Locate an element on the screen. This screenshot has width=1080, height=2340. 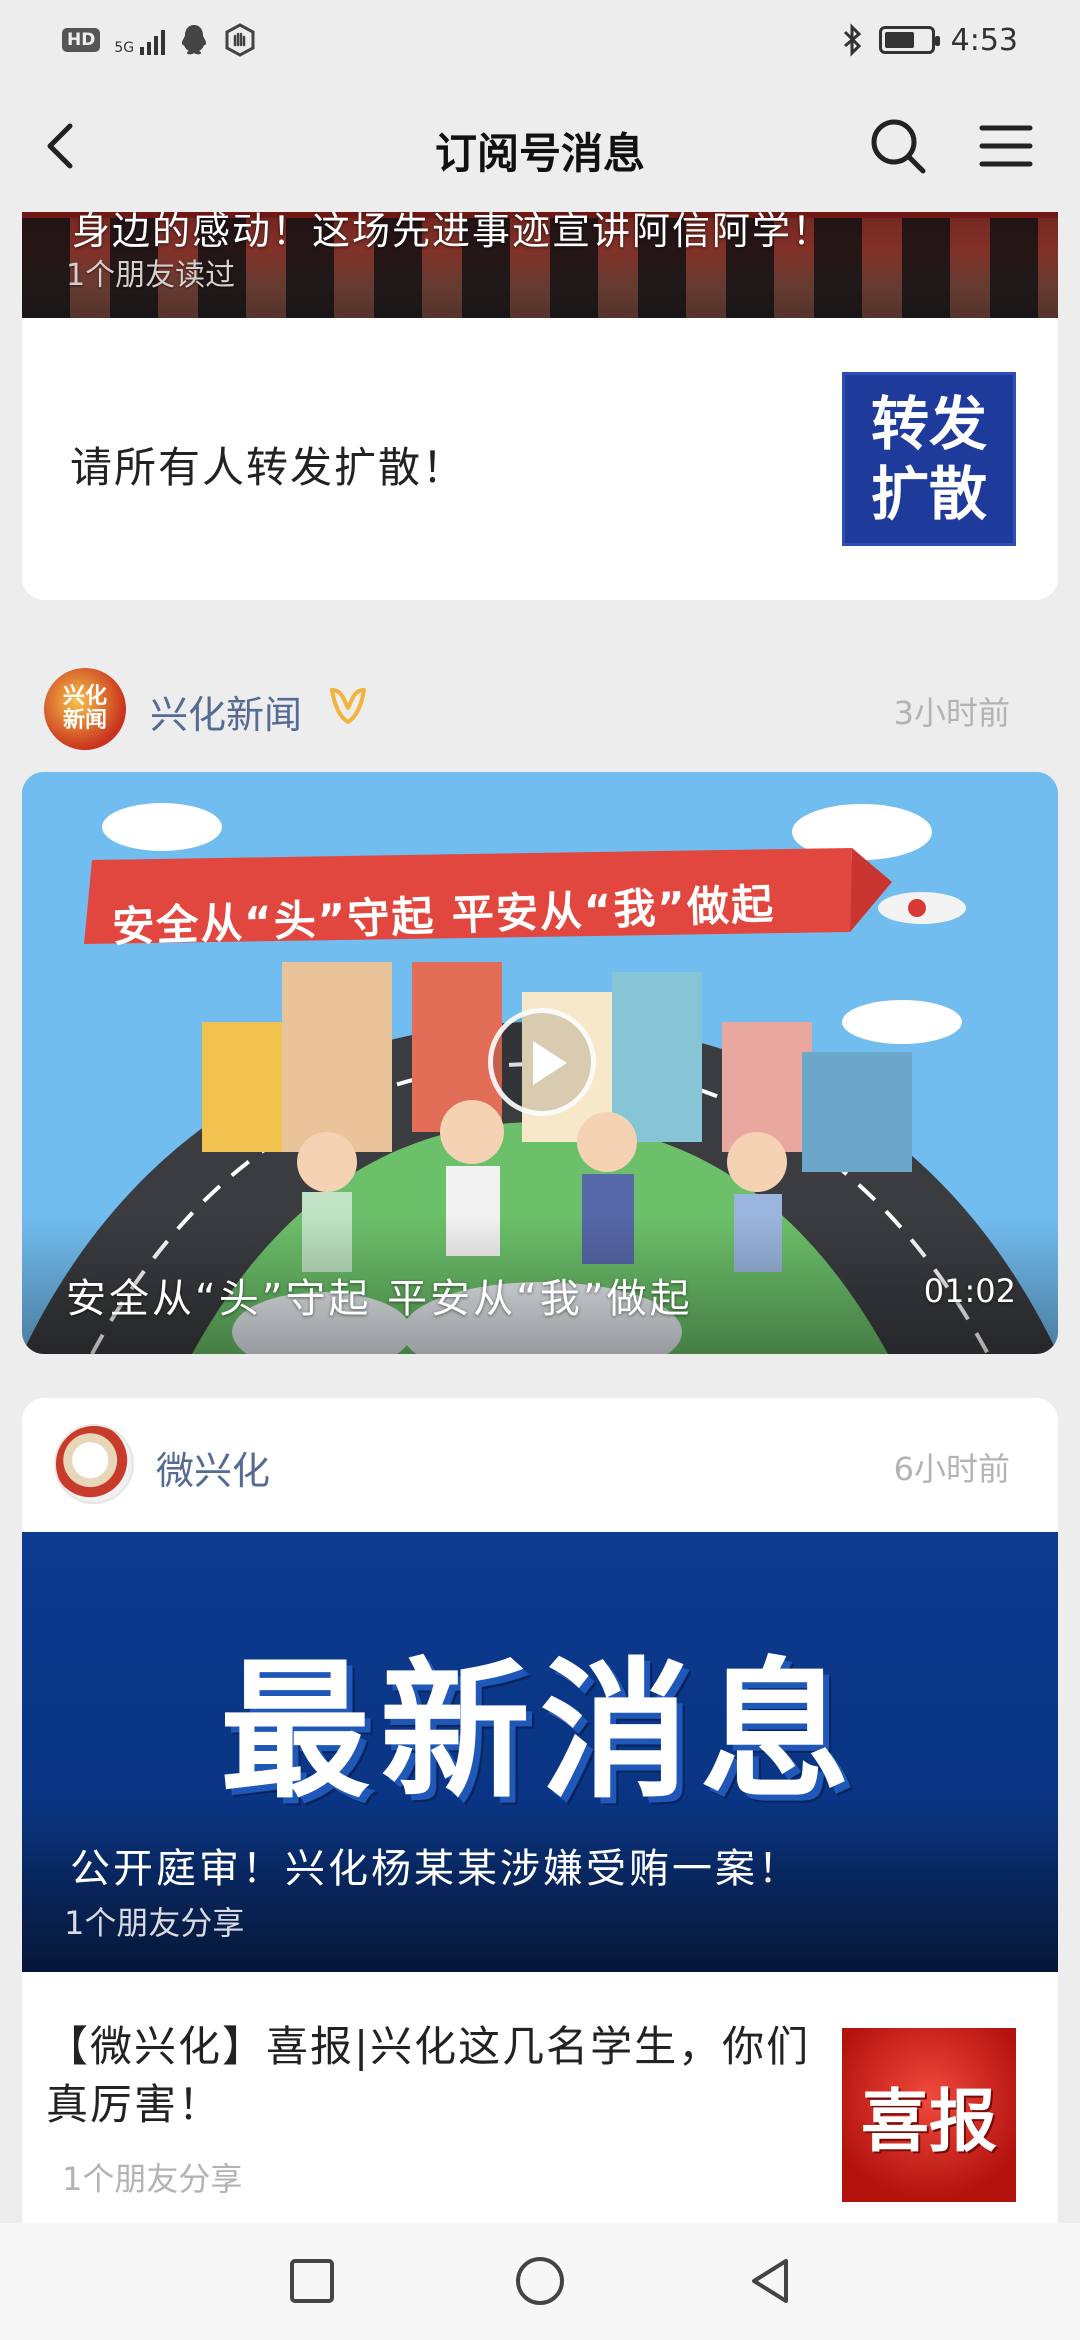
hero-headline: 最新消息 is located at coordinates (539, 1732).